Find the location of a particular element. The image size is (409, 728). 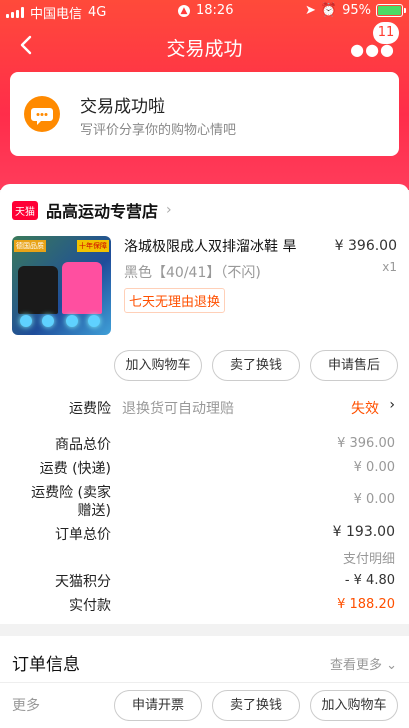

product-quantity: x1 is located at coordinates (389, 267).